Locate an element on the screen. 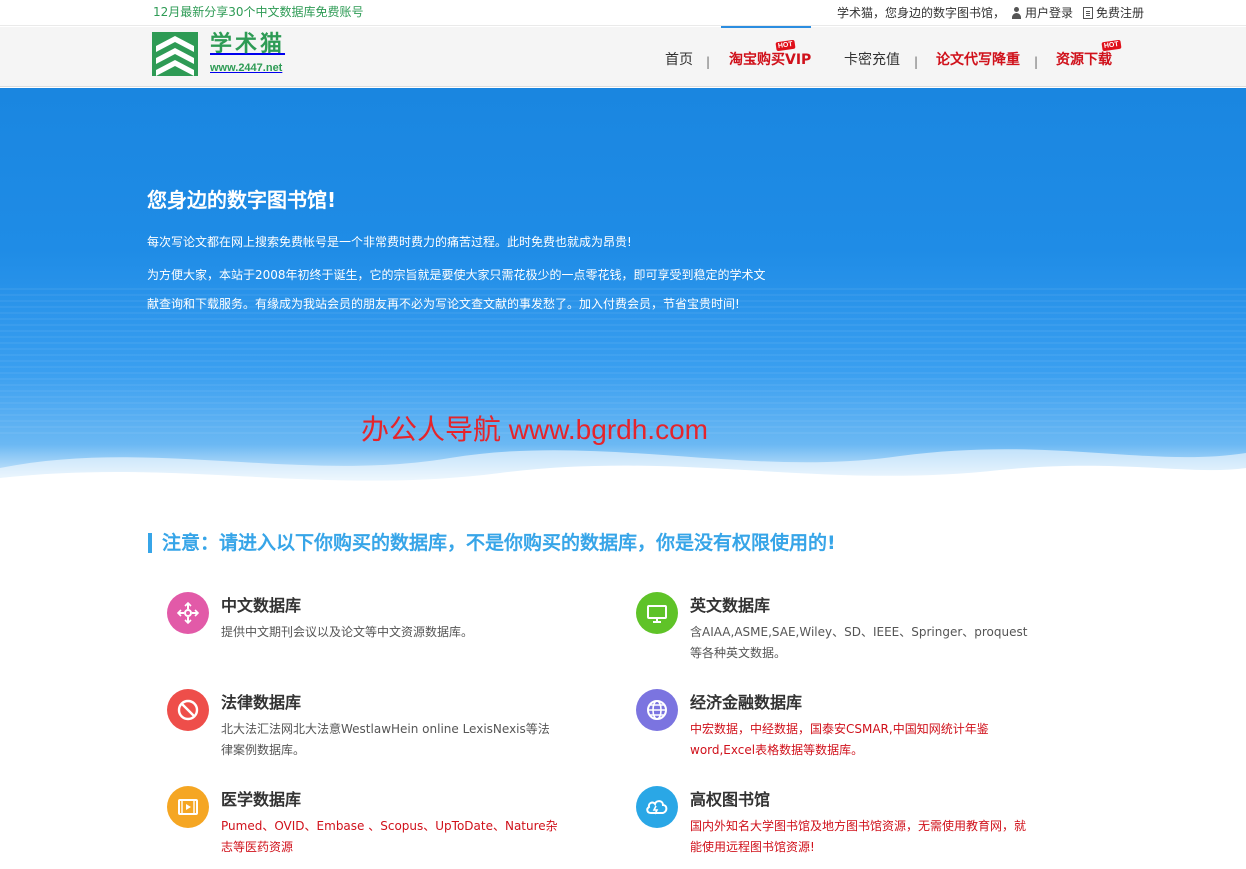  notice-heading: 注意：请进入以下你购买的数据库，不是你购买的数据库，你是没有权限使用的! is located at coordinates (492, 543).